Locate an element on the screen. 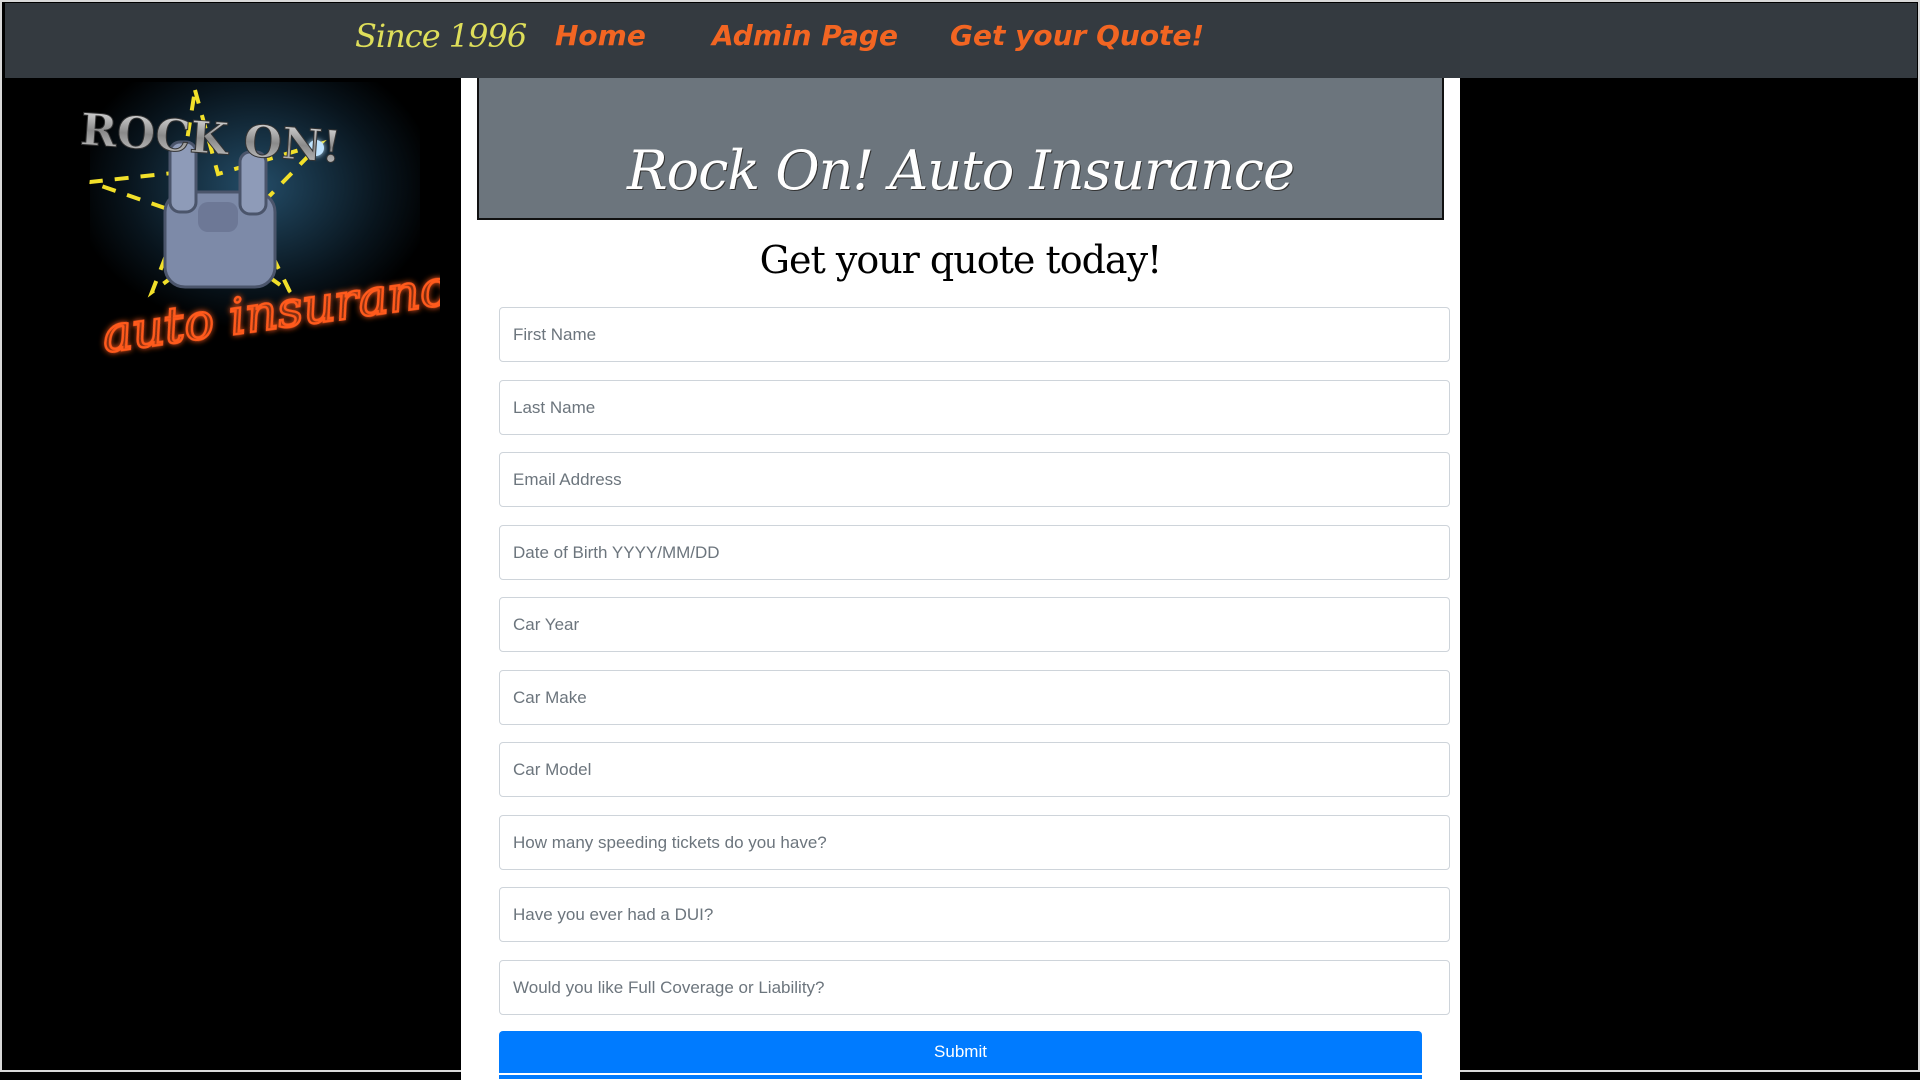 The image size is (1920, 1080). nav-link-get-quote: Get your Quote! is located at coordinates (1077, 35).